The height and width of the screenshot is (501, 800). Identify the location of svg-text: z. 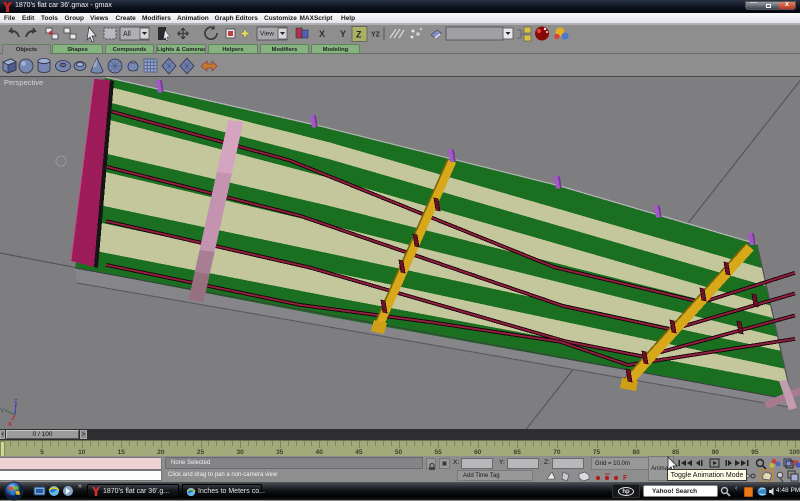
(16, 401).